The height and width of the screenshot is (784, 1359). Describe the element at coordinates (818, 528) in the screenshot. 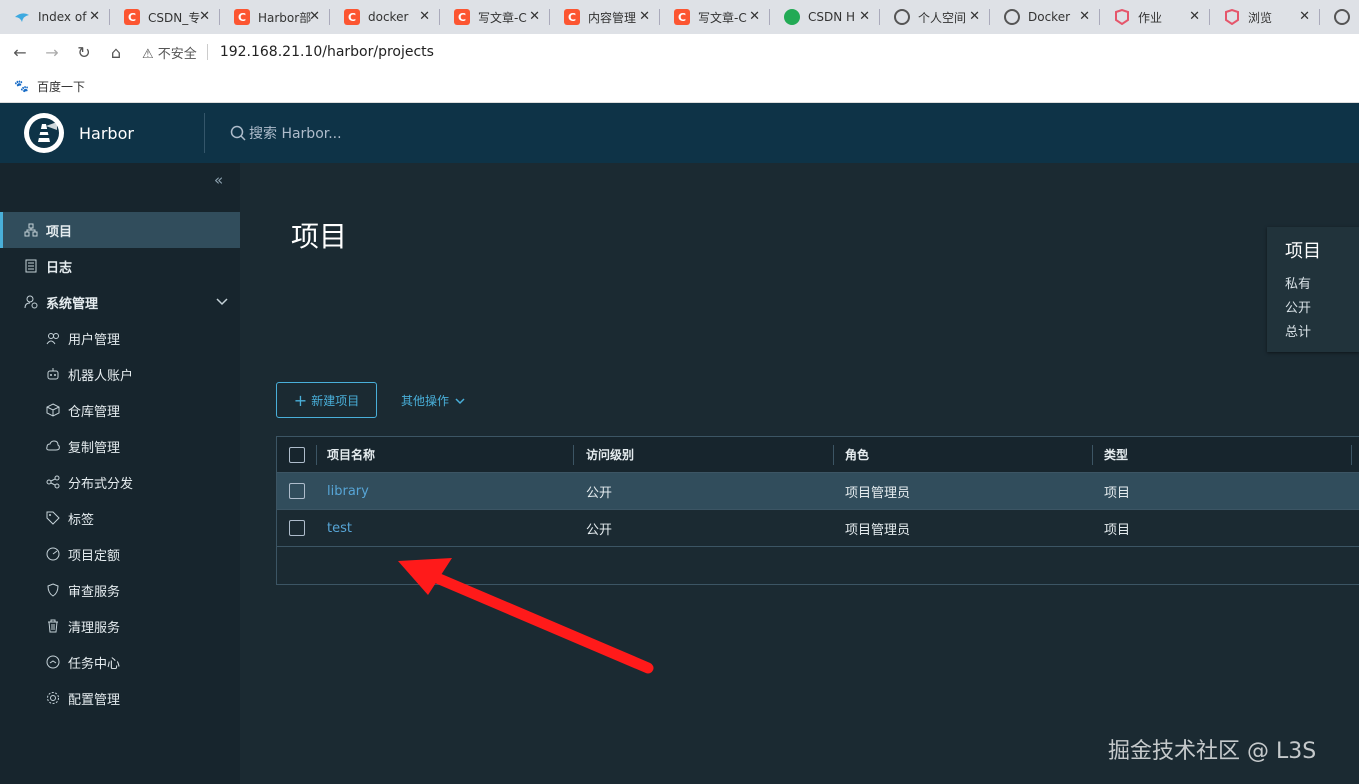

I see `table-row: test 公开 项目管理员 项目` at that location.